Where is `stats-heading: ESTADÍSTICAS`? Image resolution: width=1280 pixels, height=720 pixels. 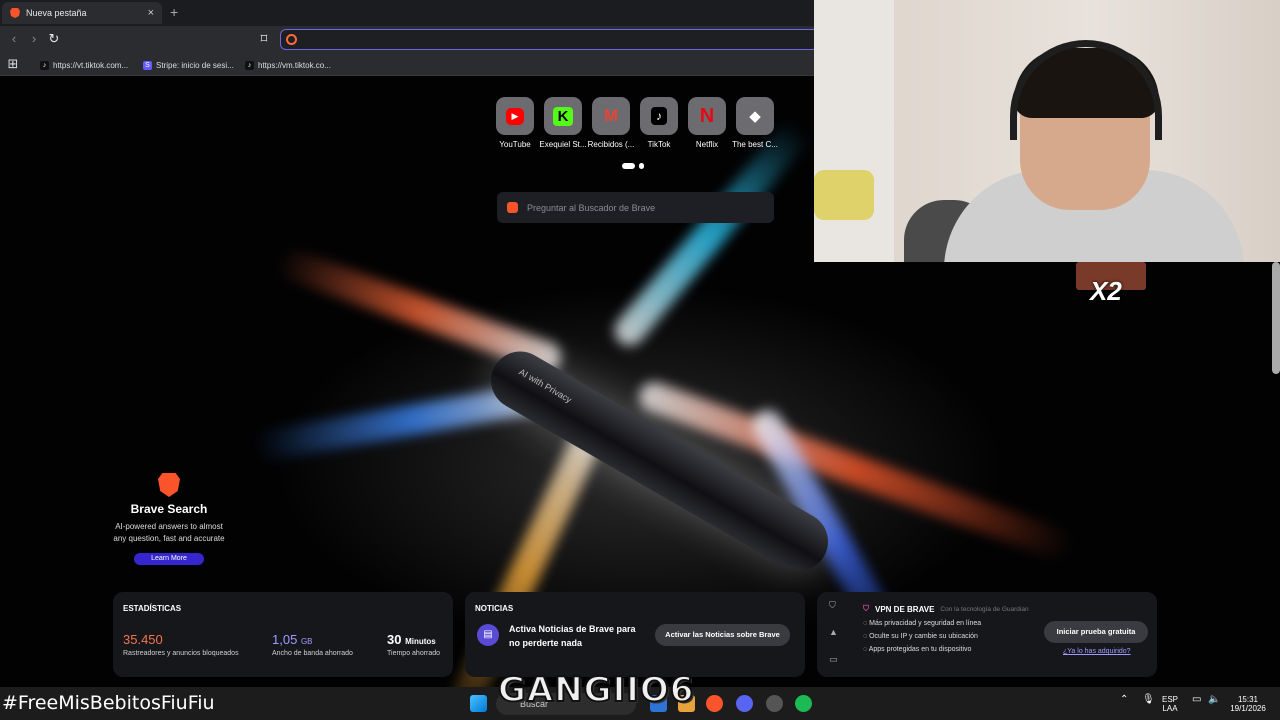
stats-heading: ESTADÍSTICAS is located at coordinates (152, 608).